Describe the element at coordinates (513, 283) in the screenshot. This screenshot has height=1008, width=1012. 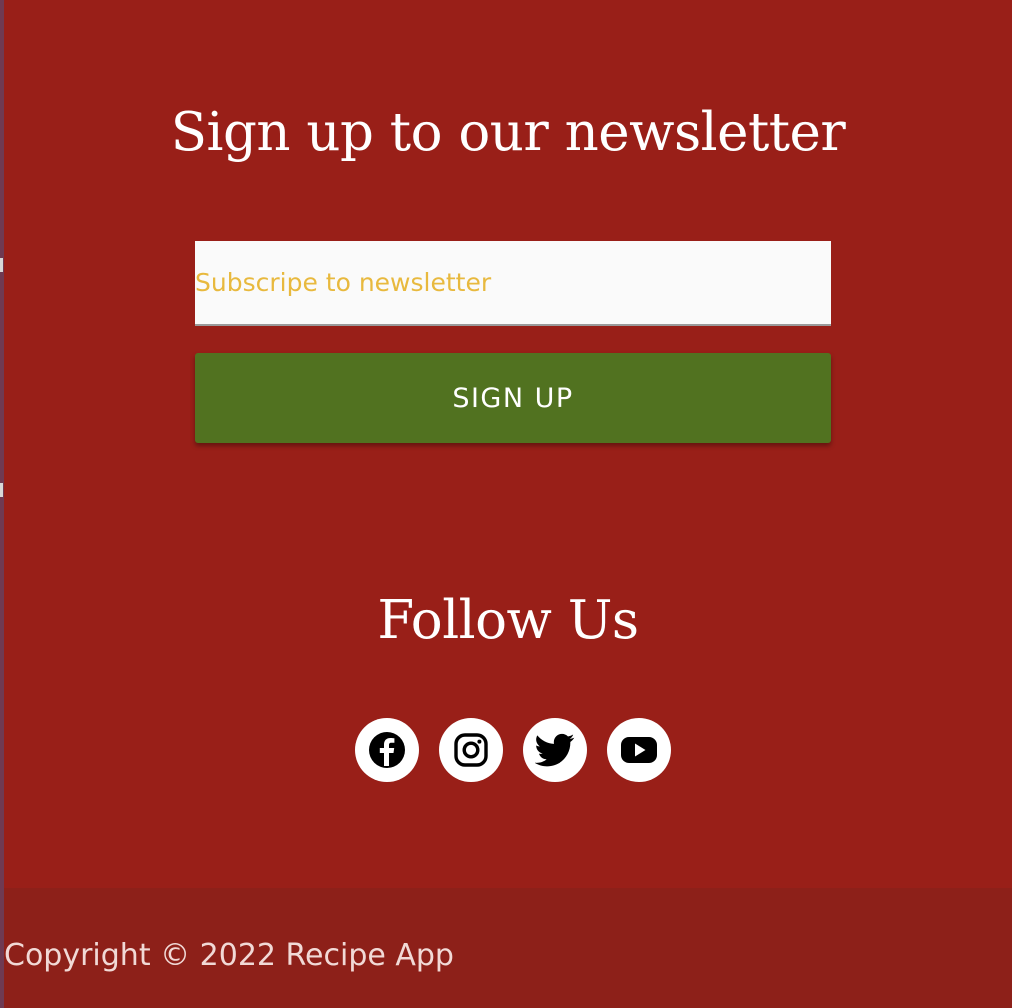
I see `newsletter-email-field` at that location.